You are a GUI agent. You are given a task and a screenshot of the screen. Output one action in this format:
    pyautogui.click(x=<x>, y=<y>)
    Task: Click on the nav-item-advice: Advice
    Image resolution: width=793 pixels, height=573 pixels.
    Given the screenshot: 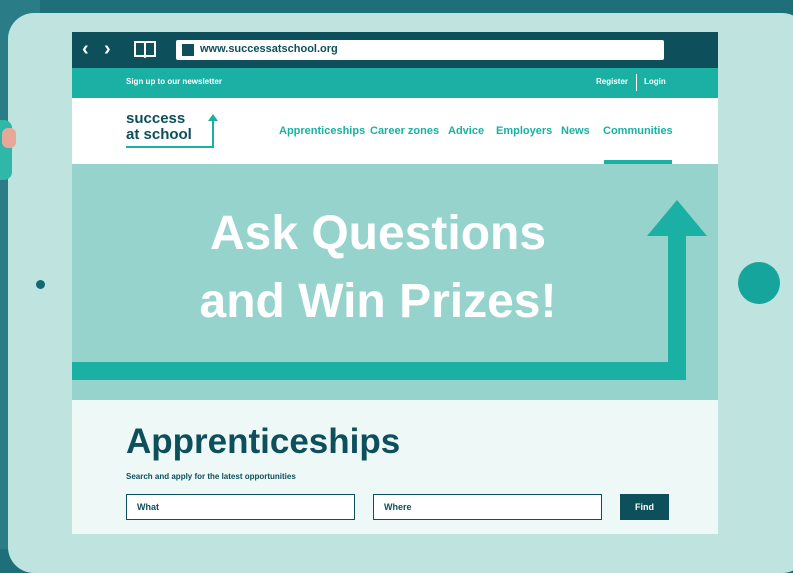 What is the action you would take?
    pyautogui.click(x=466, y=131)
    